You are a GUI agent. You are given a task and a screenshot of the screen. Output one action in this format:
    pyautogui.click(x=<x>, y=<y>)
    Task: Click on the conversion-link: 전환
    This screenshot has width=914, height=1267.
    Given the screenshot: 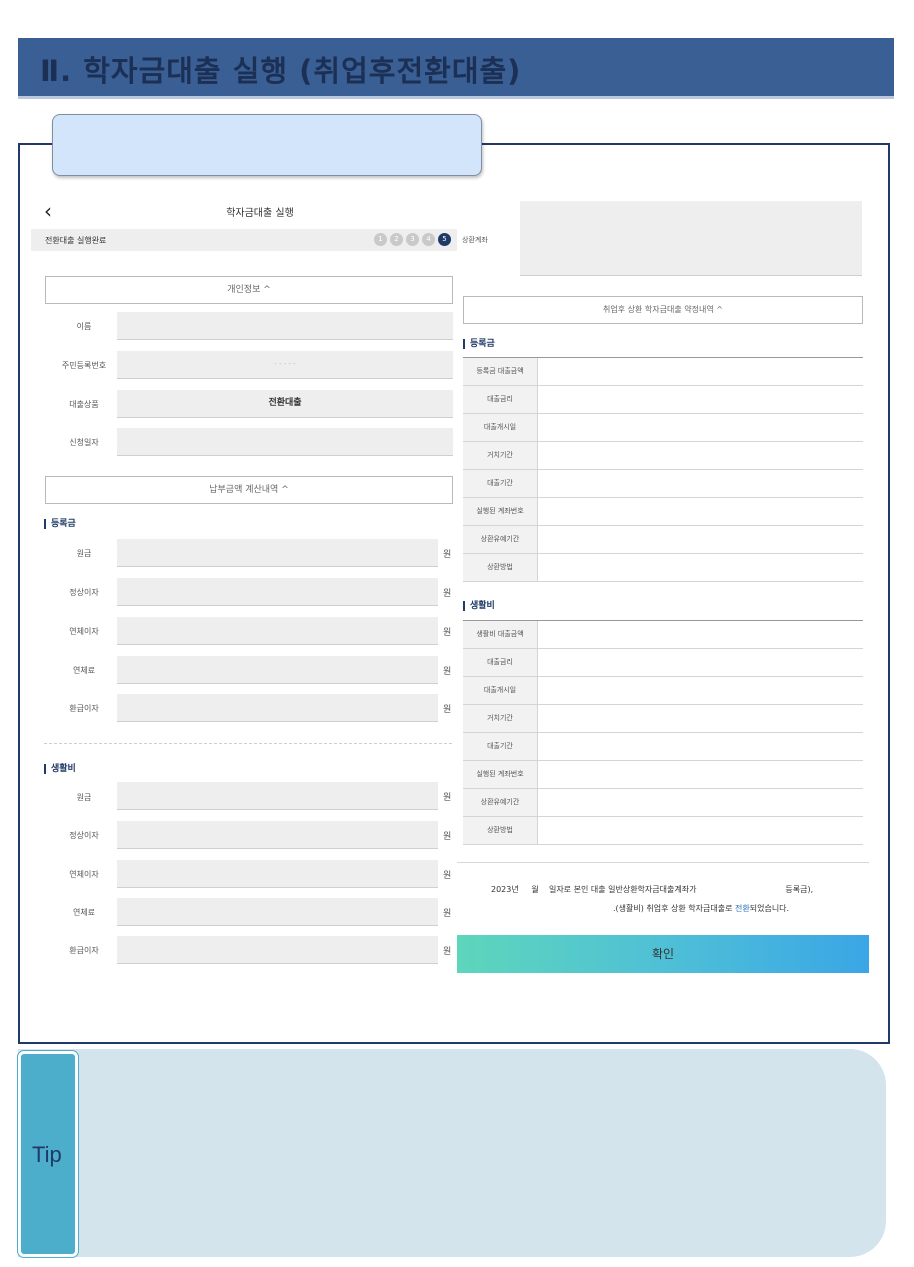 What is the action you would take?
    pyautogui.click(x=742, y=908)
    